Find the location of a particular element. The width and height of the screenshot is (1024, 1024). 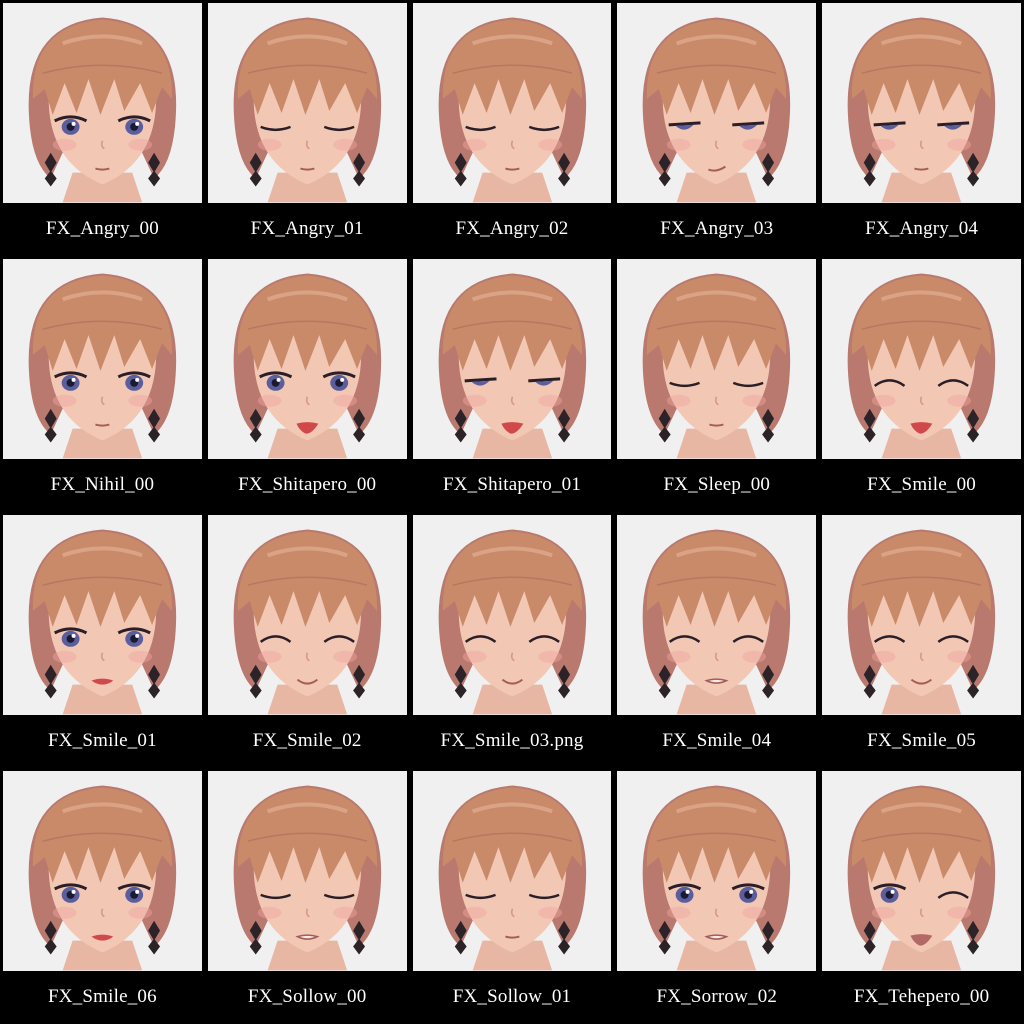

expression-tile: FX_Angry_03 is located at coordinates (716, 128).